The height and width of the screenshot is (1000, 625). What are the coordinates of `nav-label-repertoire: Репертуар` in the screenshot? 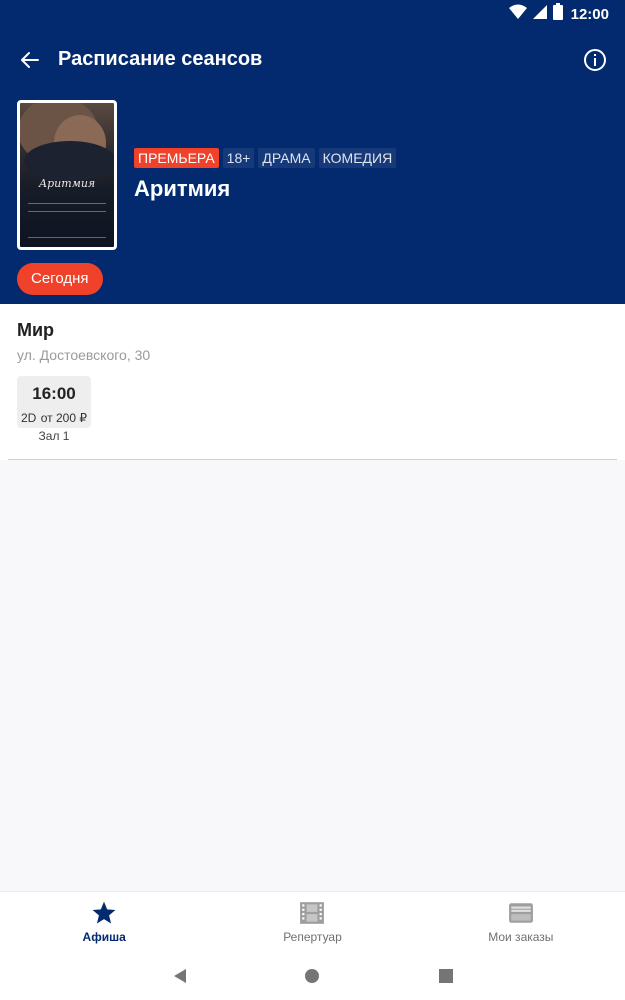 It's located at (312, 937).